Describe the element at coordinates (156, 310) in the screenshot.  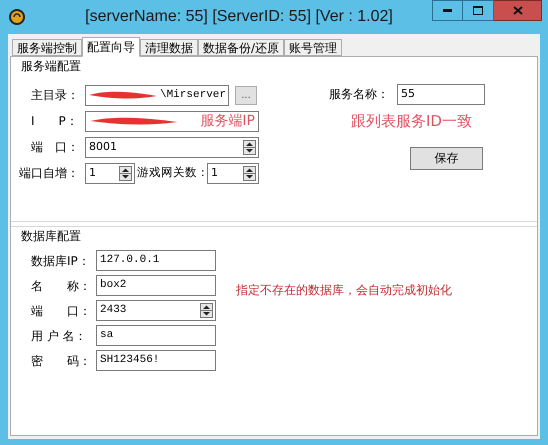
I see `spin-field: 2433` at that location.